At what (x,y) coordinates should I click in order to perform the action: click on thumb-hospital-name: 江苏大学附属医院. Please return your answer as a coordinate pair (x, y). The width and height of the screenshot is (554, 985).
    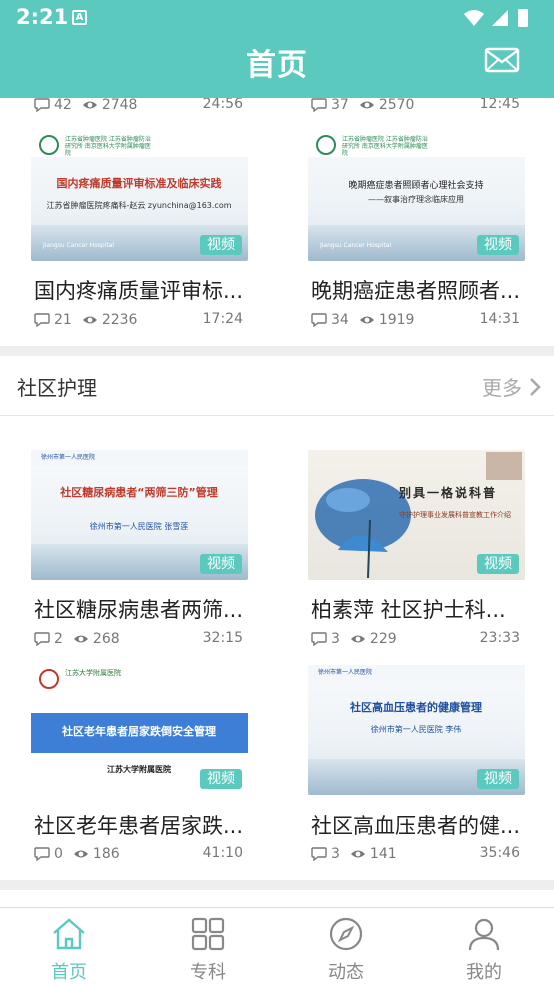
    Looking at the image, I should click on (93, 673).